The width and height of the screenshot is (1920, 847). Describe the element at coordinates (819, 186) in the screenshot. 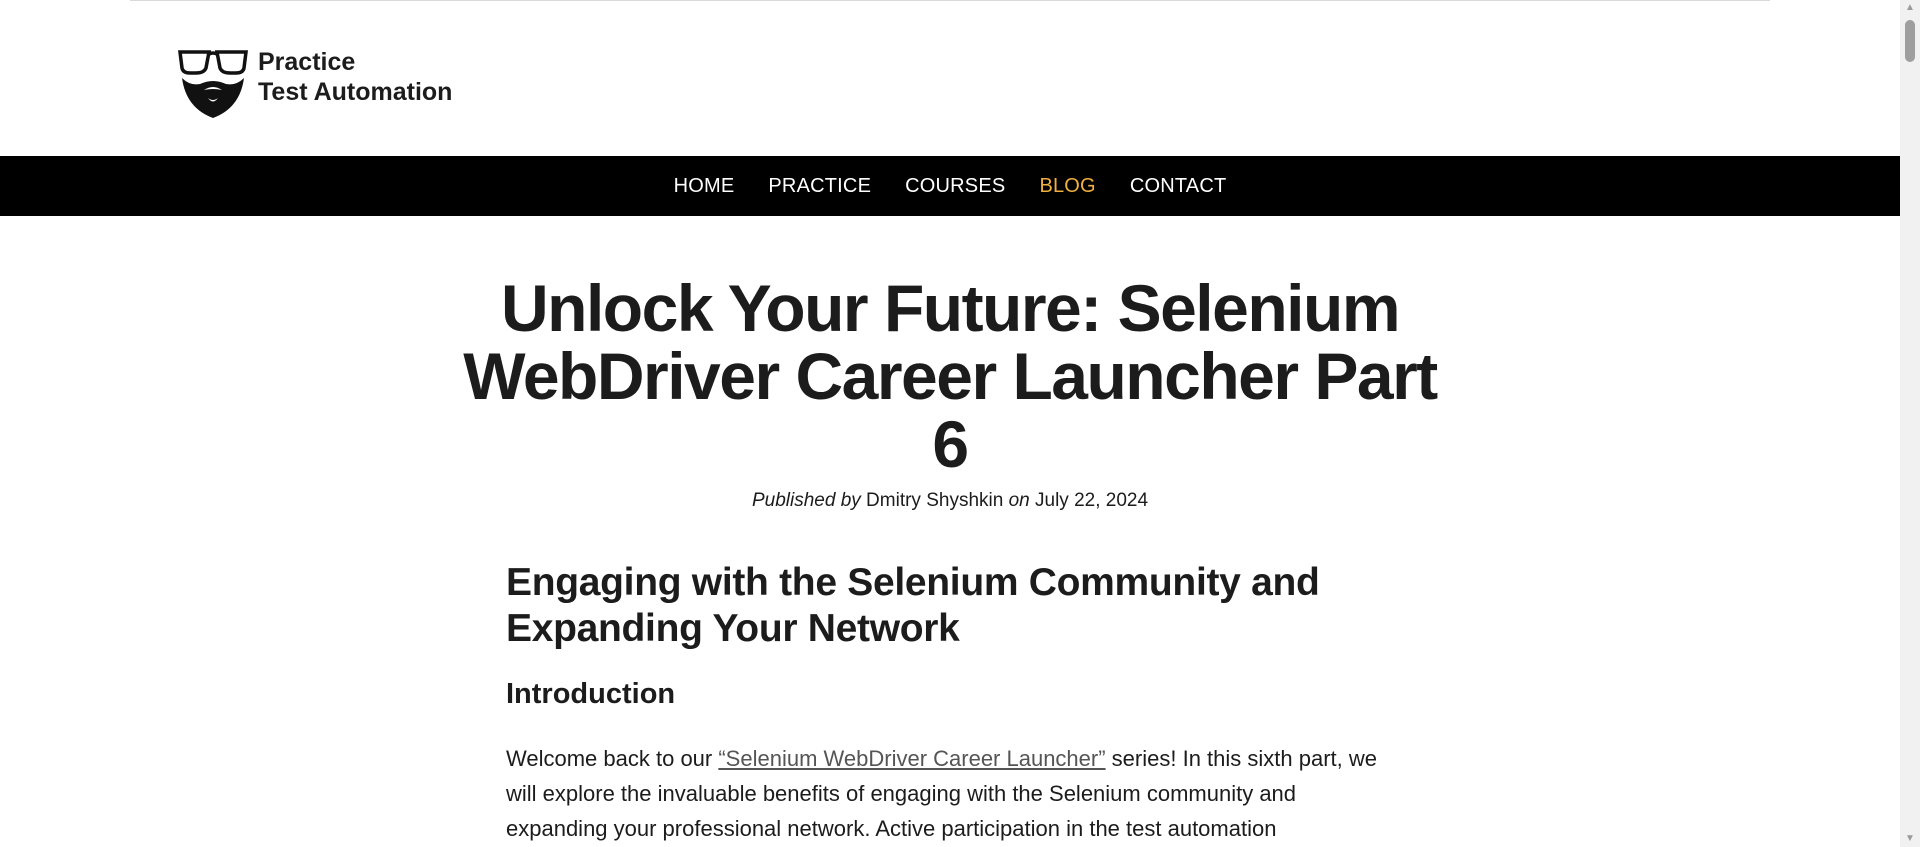

I see `nav-item-practice: PRACTICE` at that location.